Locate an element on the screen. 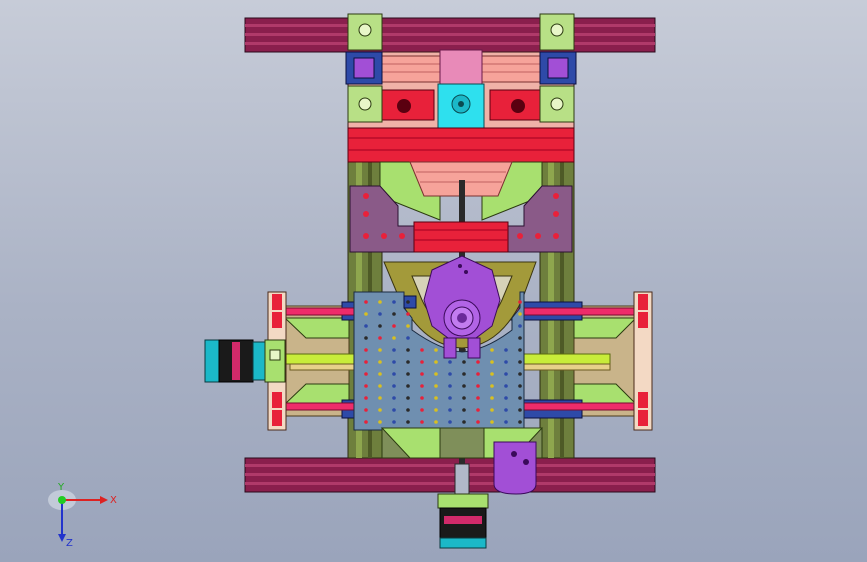 The width and height of the screenshot is (867, 562). top-right-bracket is located at coordinates (558, 68).